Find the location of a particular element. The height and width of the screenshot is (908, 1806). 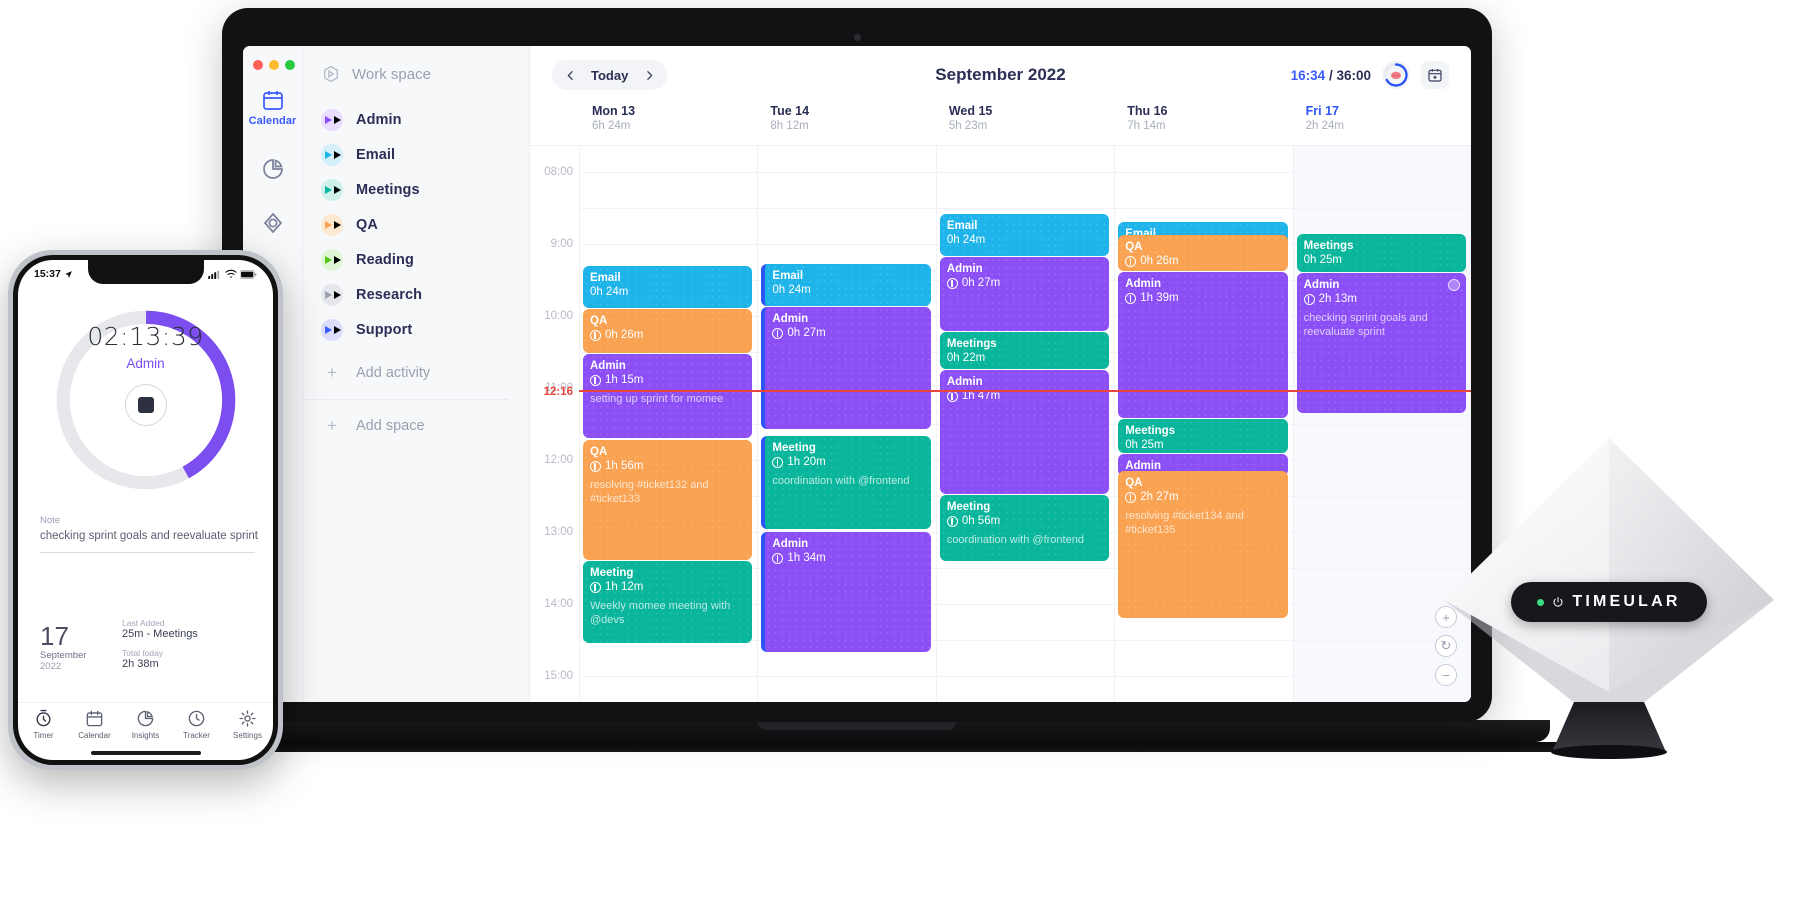

play-arrow-icon is located at coordinates (332, 329).